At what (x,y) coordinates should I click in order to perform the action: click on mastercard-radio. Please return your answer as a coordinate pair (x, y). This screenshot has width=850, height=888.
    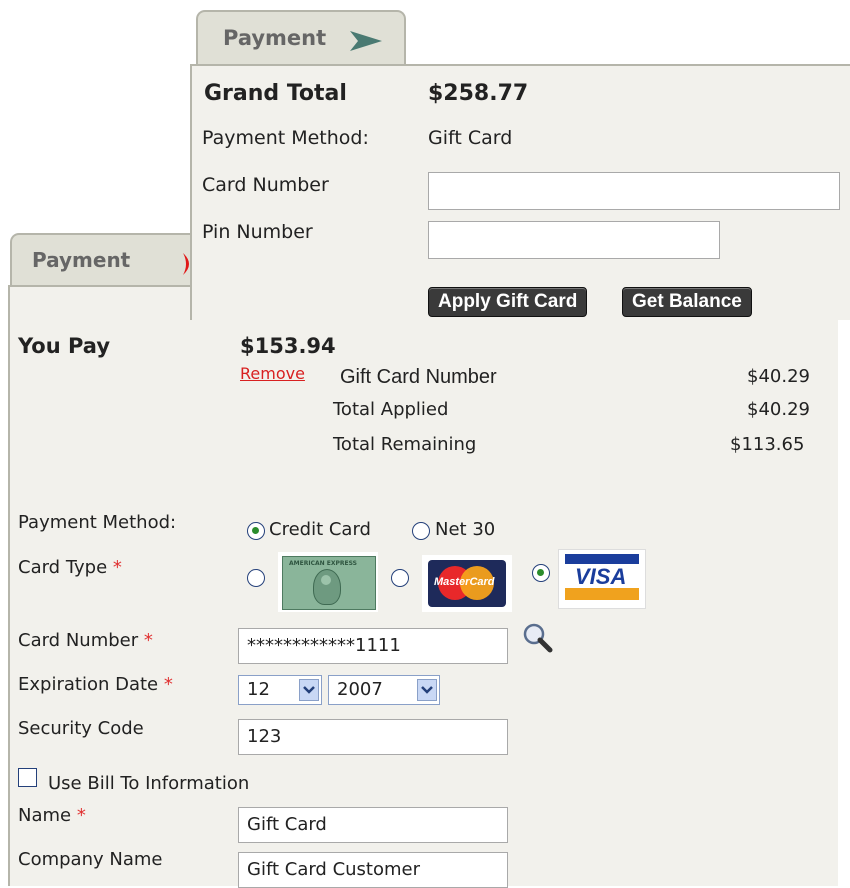
    Looking at the image, I should click on (400, 578).